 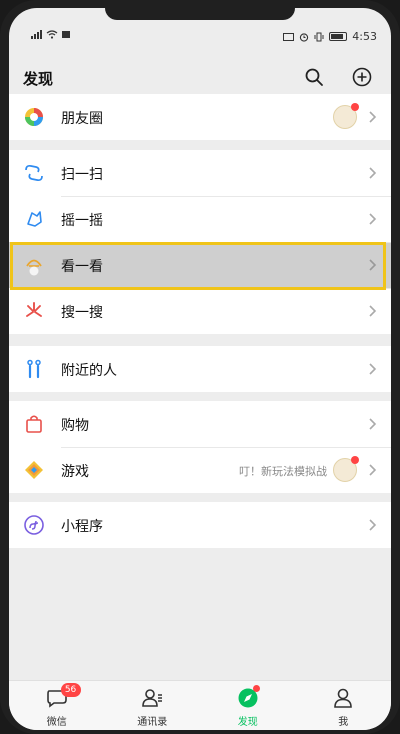 I want to click on menu-item-scan: 扫一扫, so click(x=200, y=173).